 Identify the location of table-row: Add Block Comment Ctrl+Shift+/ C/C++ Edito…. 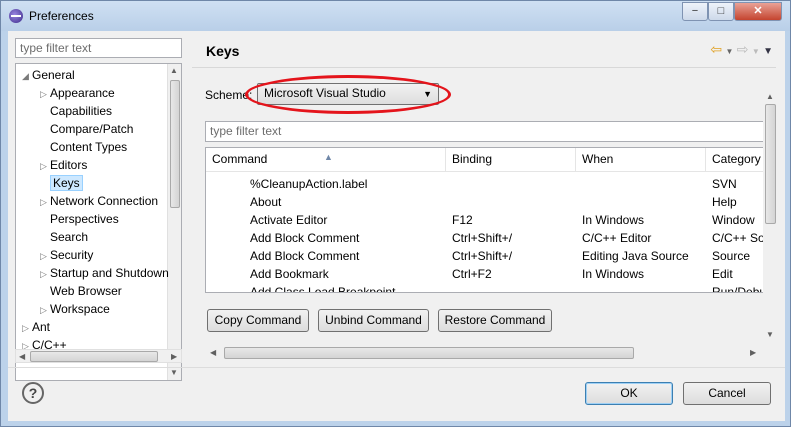
(488, 238).